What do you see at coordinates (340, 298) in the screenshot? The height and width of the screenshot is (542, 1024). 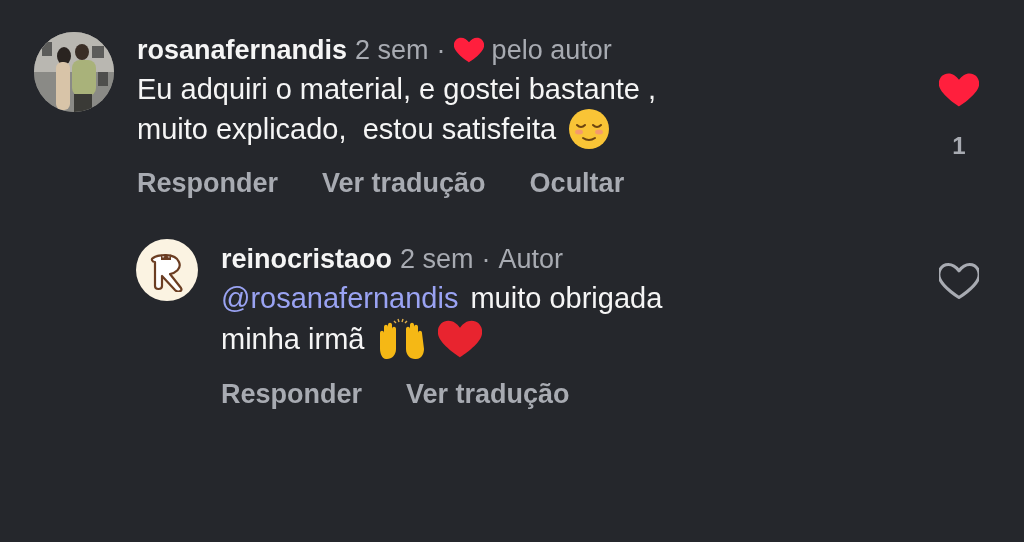 I see `mention-link: @rosanafernandis` at bounding box center [340, 298].